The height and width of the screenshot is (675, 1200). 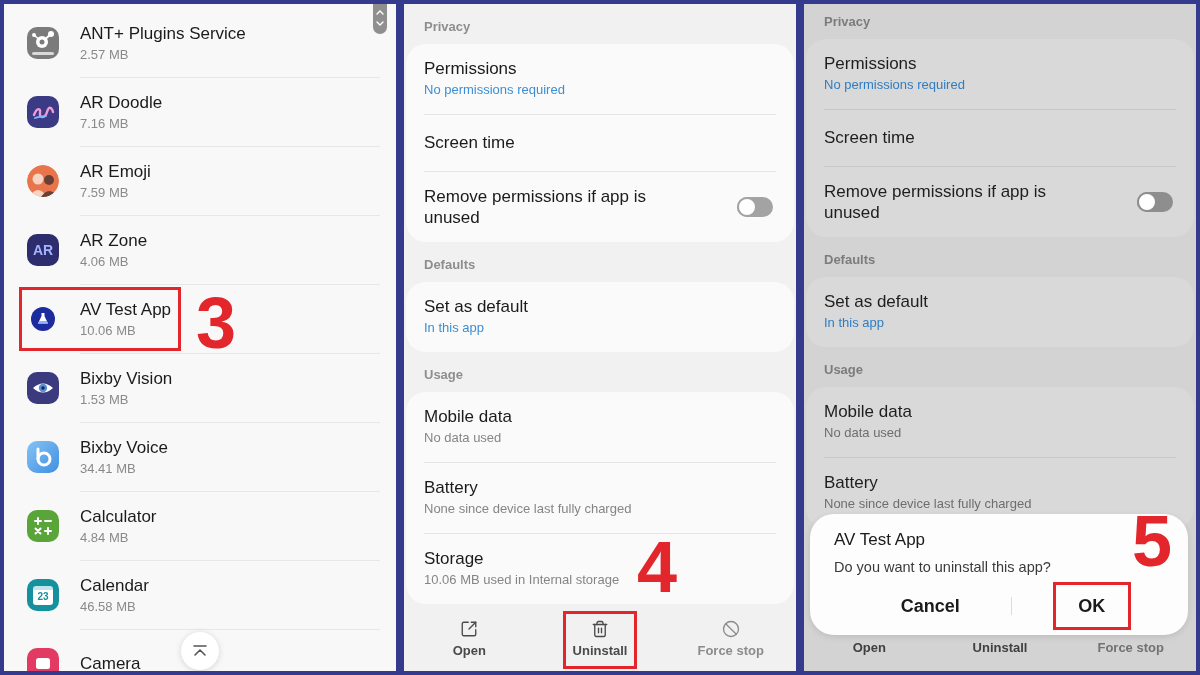 I want to click on setting-summary: 10.06 MB used in Internal storage, so click(x=522, y=580).